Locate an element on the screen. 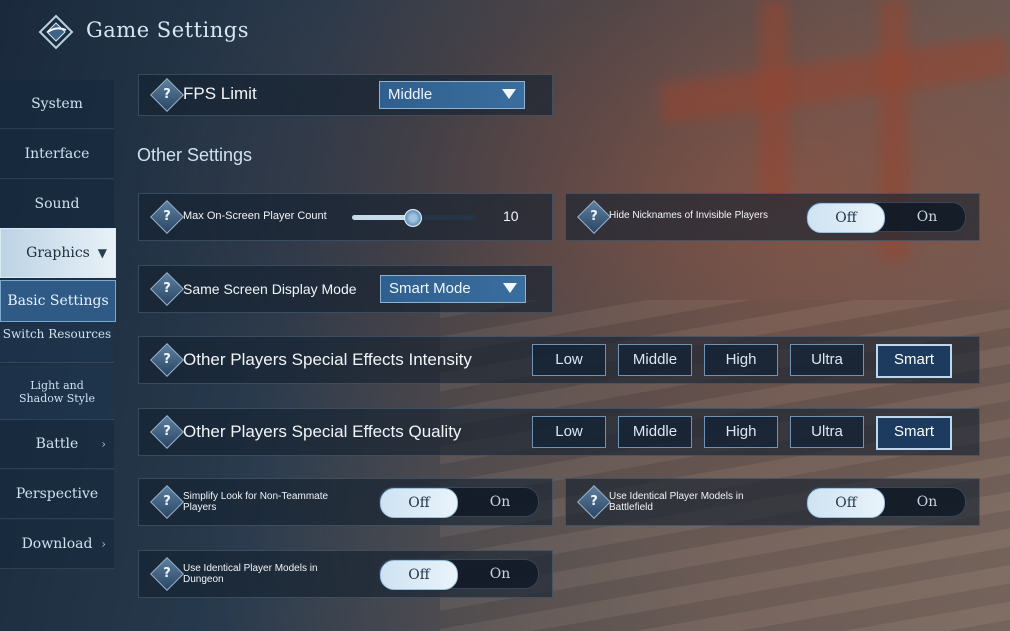 The height and width of the screenshot is (631, 1010). diamond-logo-icon is located at coordinates (56, 32).